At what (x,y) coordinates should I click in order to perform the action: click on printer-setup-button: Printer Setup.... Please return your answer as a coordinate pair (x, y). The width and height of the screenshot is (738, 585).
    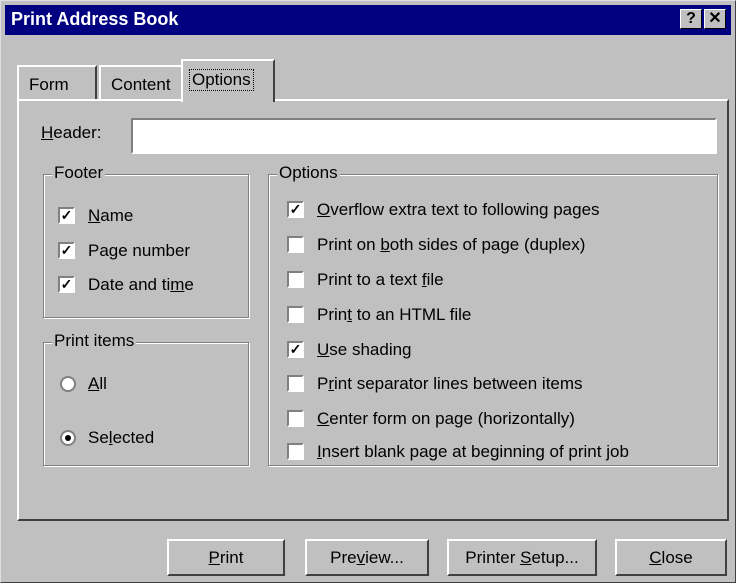
    Looking at the image, I should click on (522, 557).